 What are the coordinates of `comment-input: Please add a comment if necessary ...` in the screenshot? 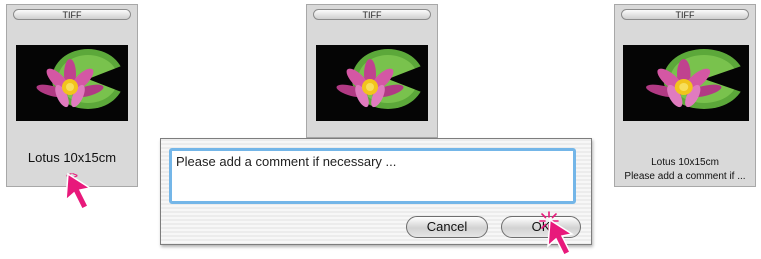 It's located at (372, 176).